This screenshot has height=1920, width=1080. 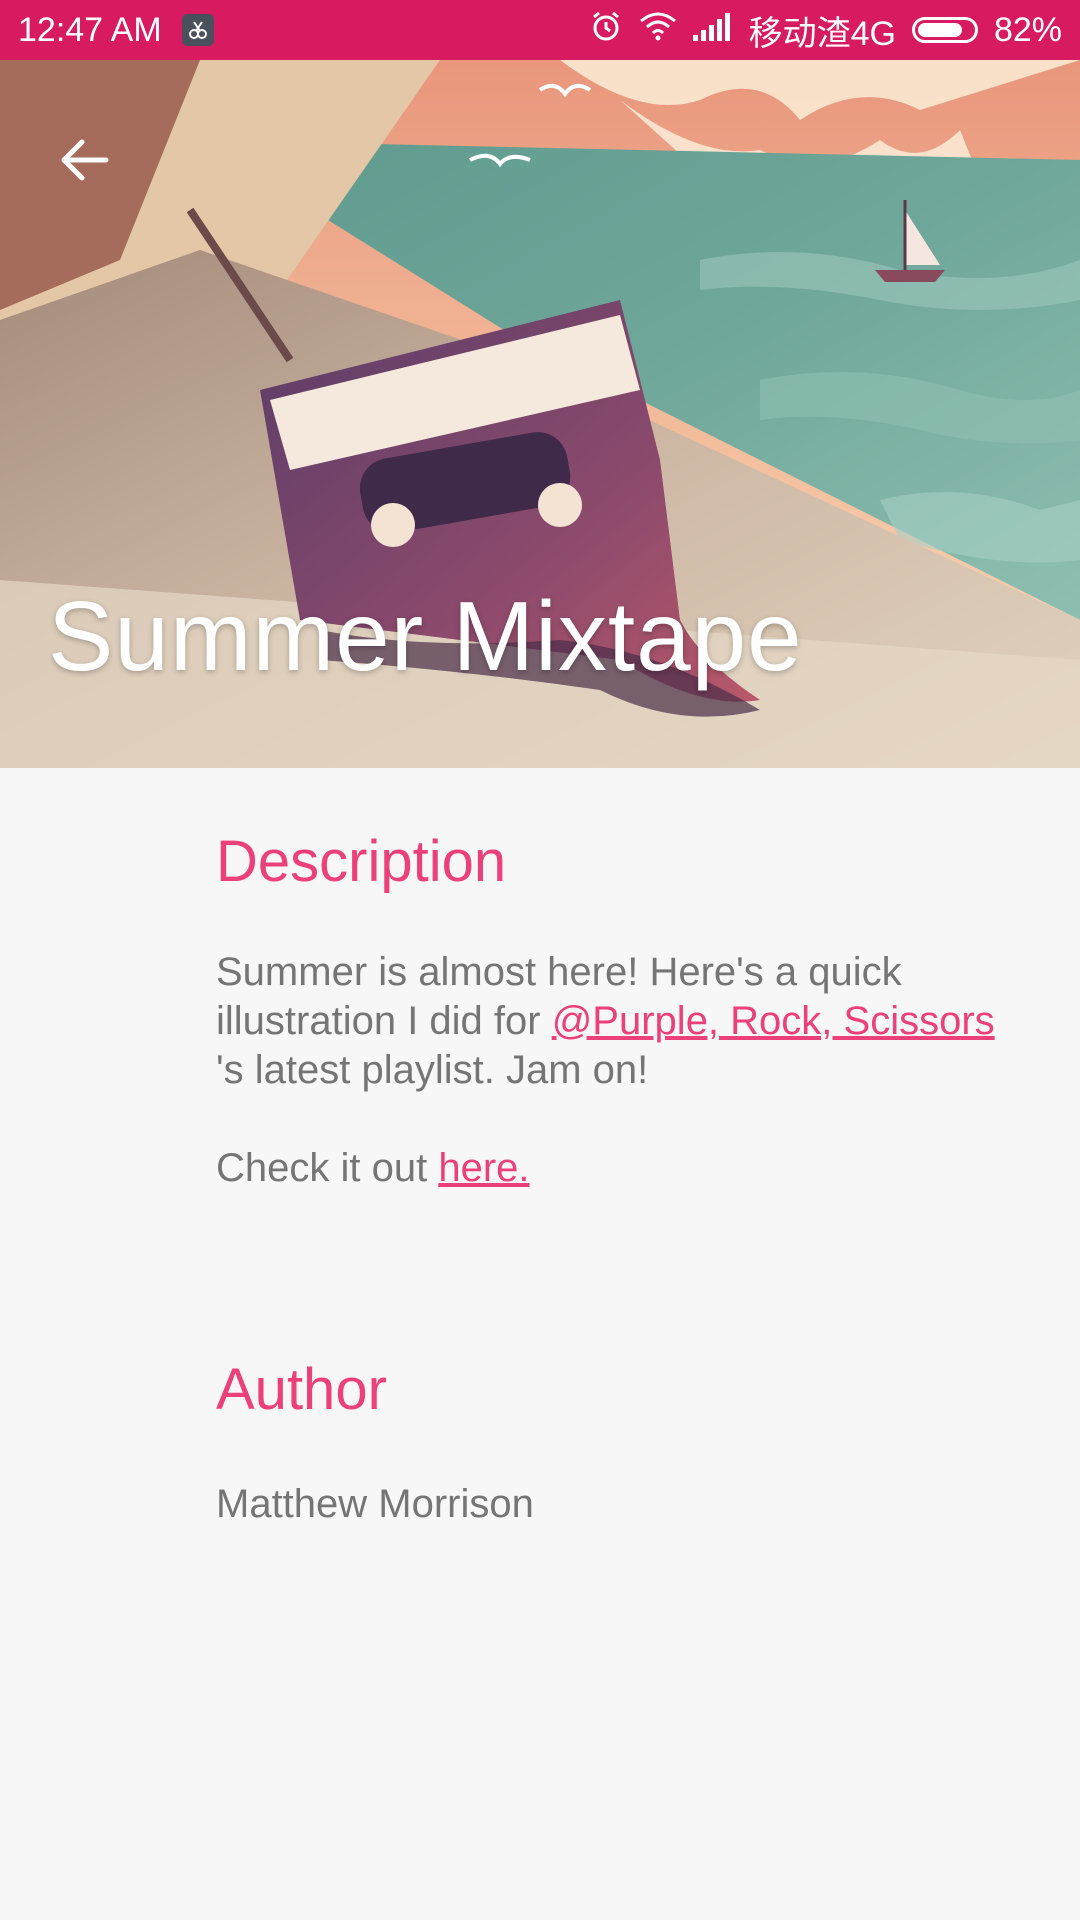 What do you see at coordinates (197, 30) in the screenshot?
I see `screenshot-icon` at bounding box center [197, 30].